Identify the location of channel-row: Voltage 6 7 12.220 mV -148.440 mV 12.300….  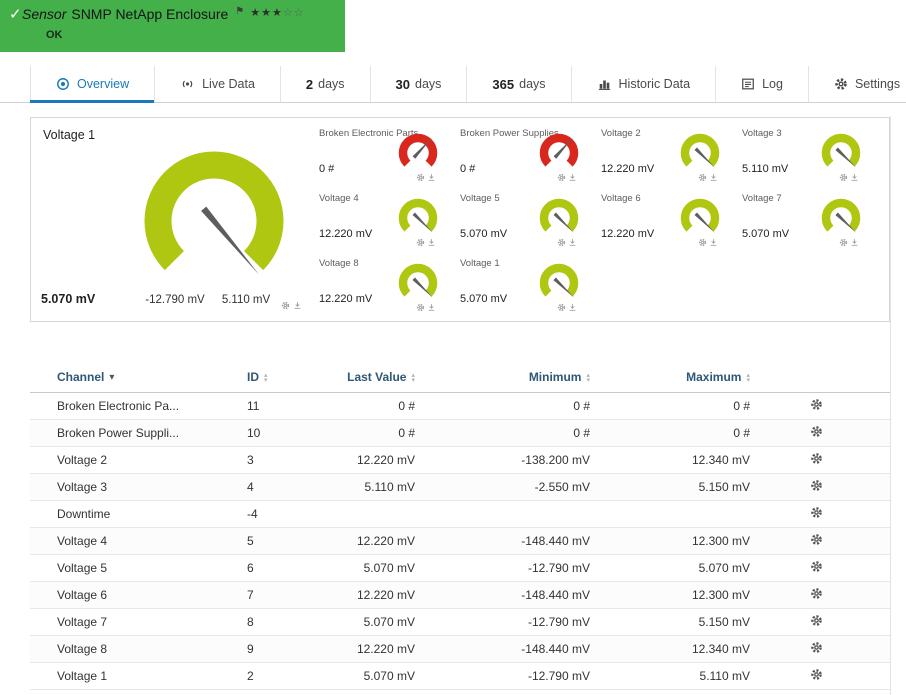
(460, 595).